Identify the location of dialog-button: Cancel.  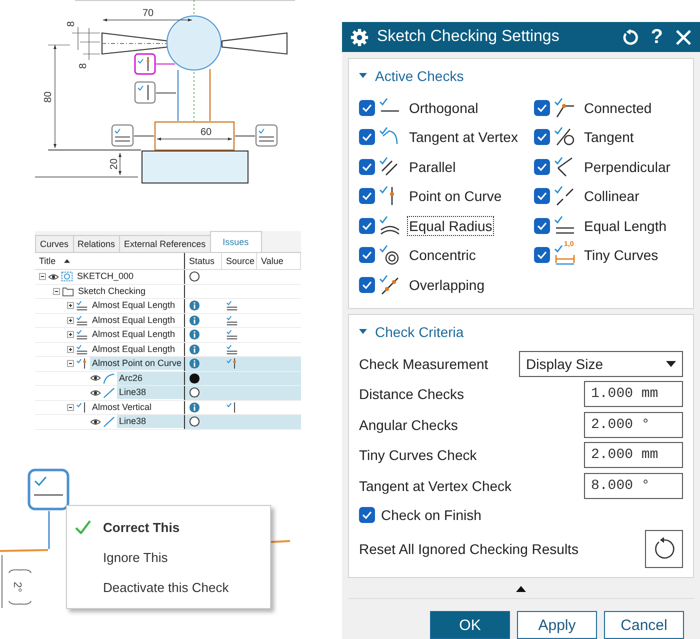
(644, 625).